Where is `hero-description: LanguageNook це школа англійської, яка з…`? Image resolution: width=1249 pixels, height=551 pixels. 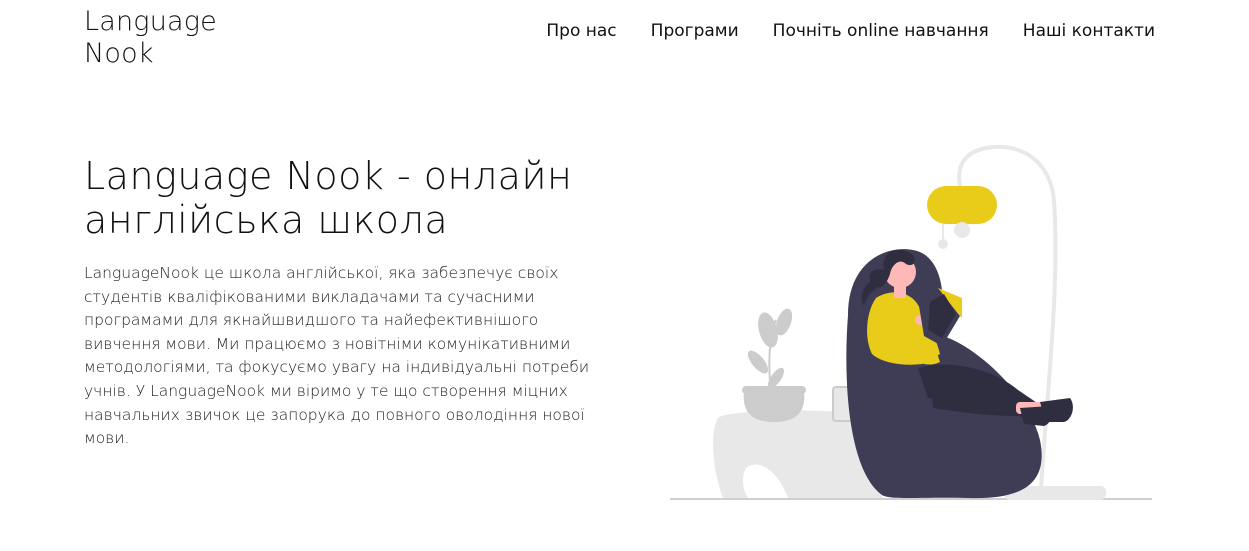 hero-description: LanguageNook це школа англійської, яка з… is located at coordinates (337, 356).